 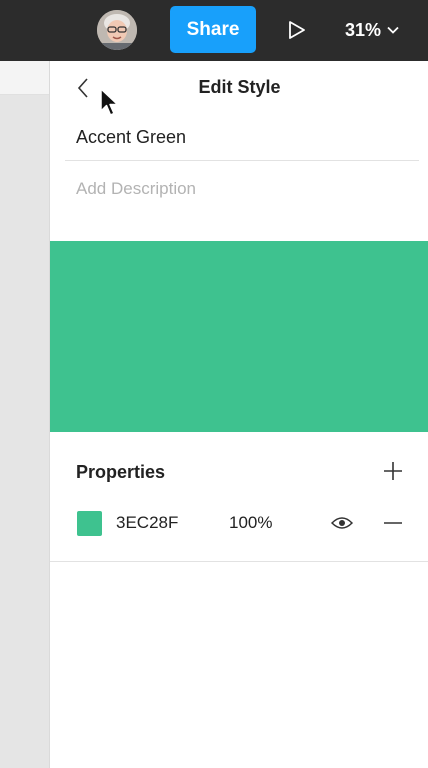 I want to click on hex-value: 3EC28F, so click(x=147, y=523).